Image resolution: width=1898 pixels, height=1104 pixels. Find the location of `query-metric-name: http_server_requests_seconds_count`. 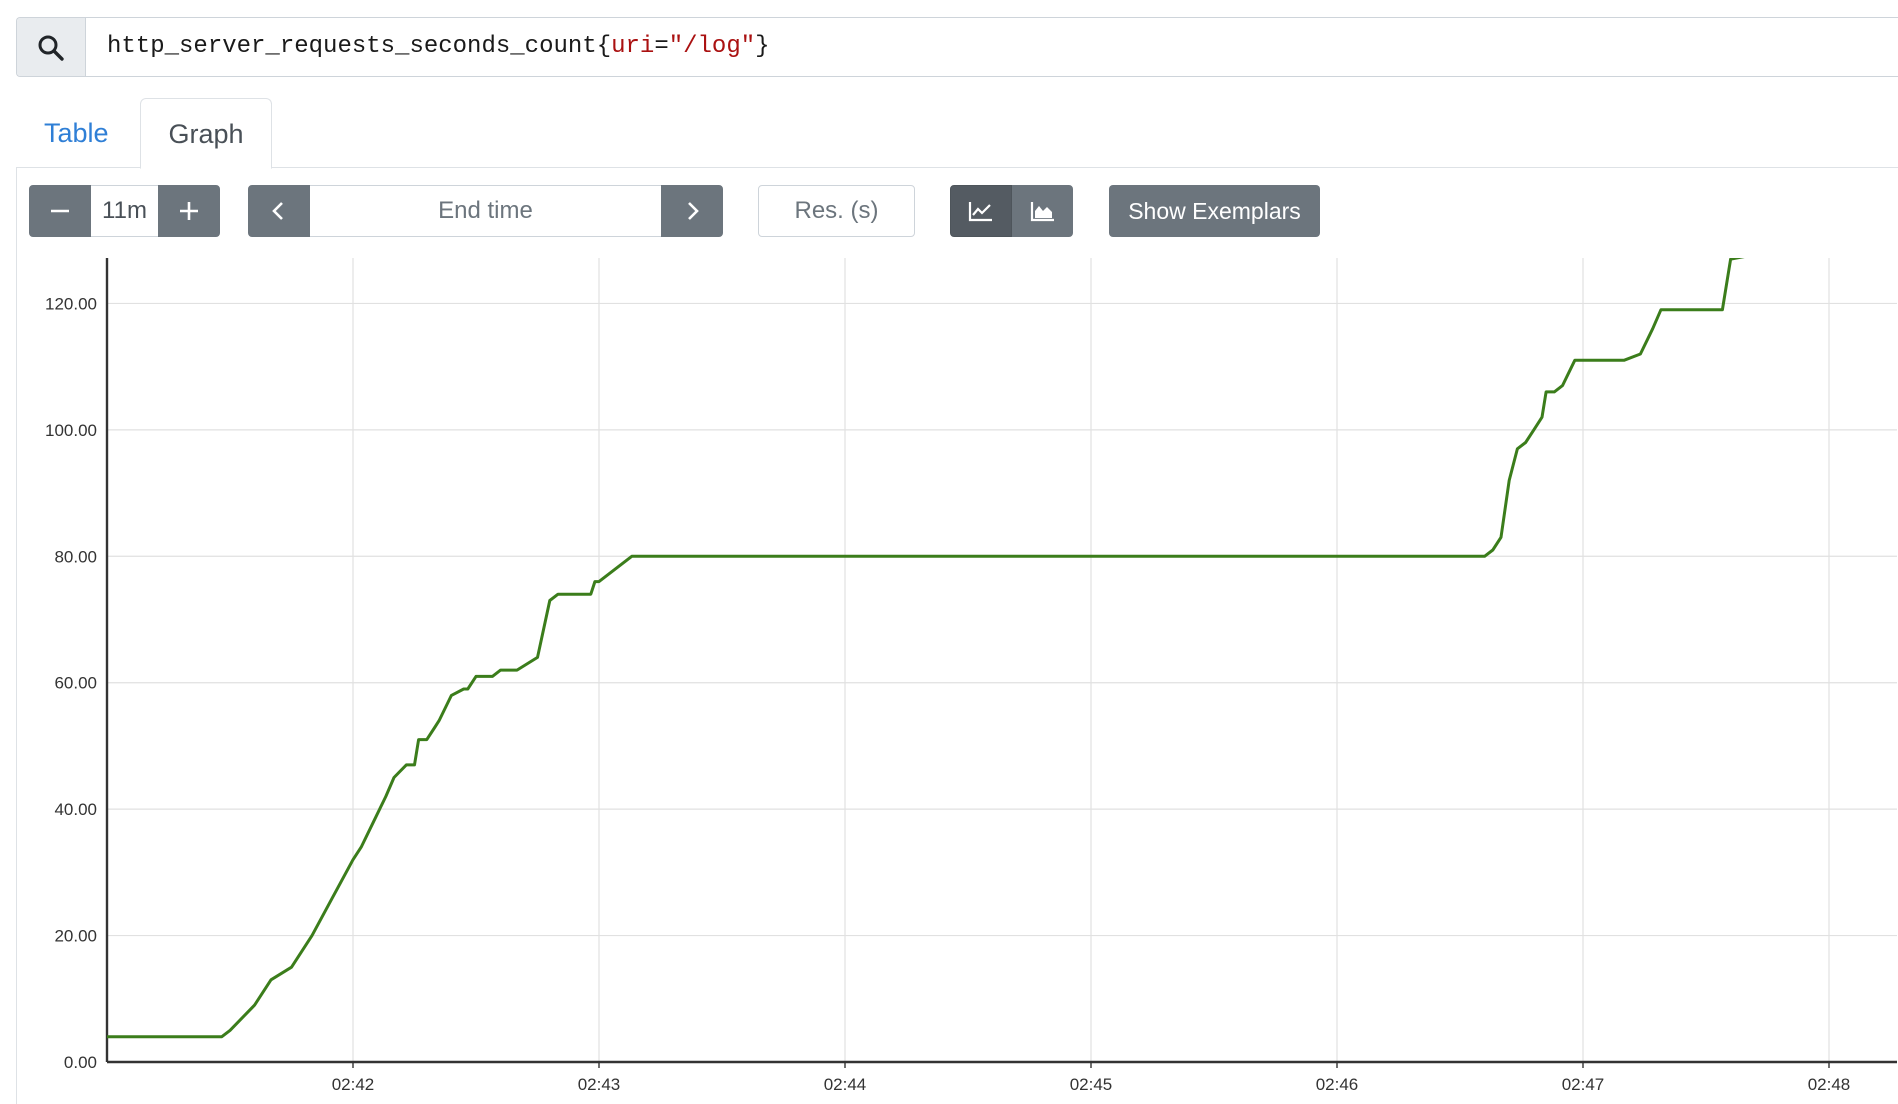

query-metric-name: http_server_requests_seconds_count is located at coordinates (352, 46).